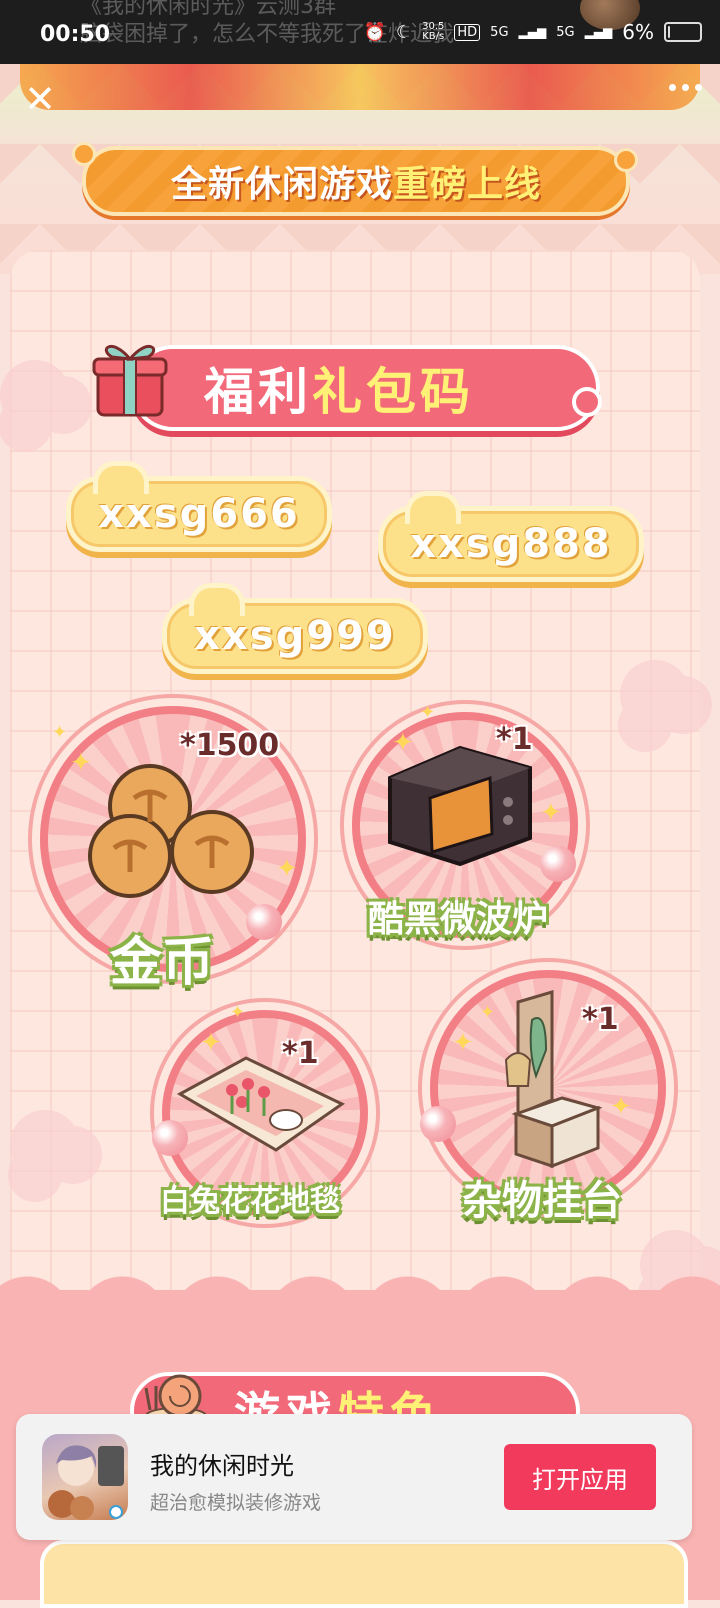 The image size is (720, 1608). What do you see at coordinates (598, 32) in the screenshot?
I see `signal-bars-icon-2: ▂▄▆` at bounding box center [598, 32].